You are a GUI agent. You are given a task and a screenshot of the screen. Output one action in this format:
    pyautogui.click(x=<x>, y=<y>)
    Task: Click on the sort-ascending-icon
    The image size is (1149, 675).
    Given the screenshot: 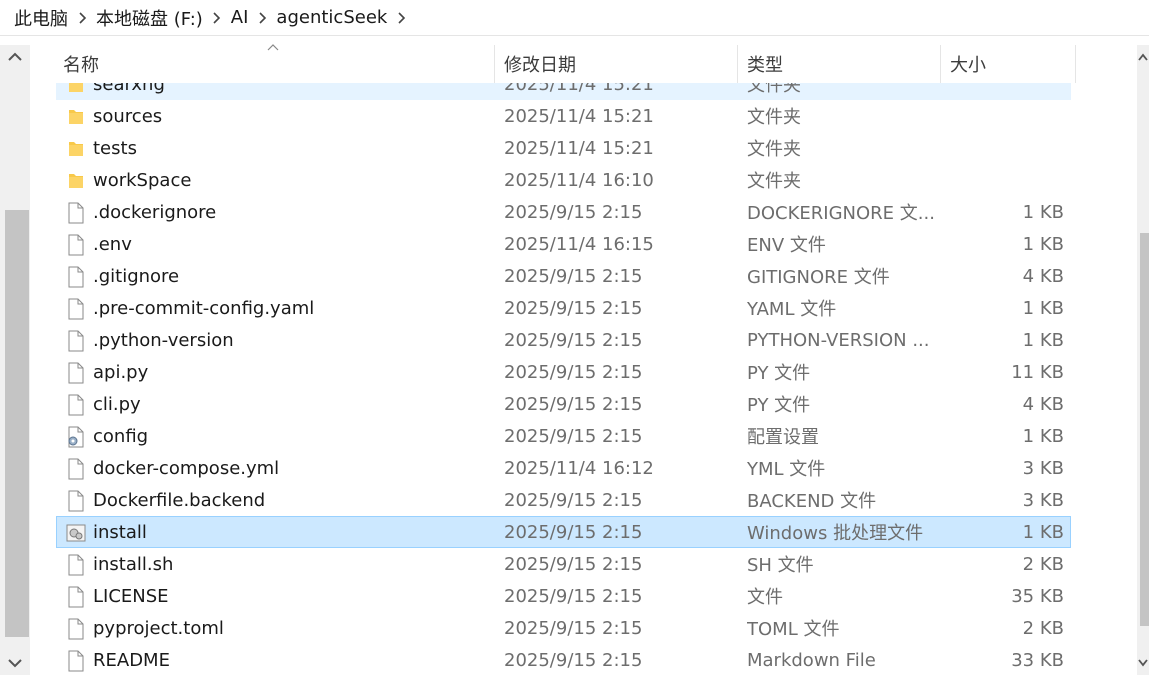 What is the action you would take?
    pyautogui.click(x=273, y=47)
    